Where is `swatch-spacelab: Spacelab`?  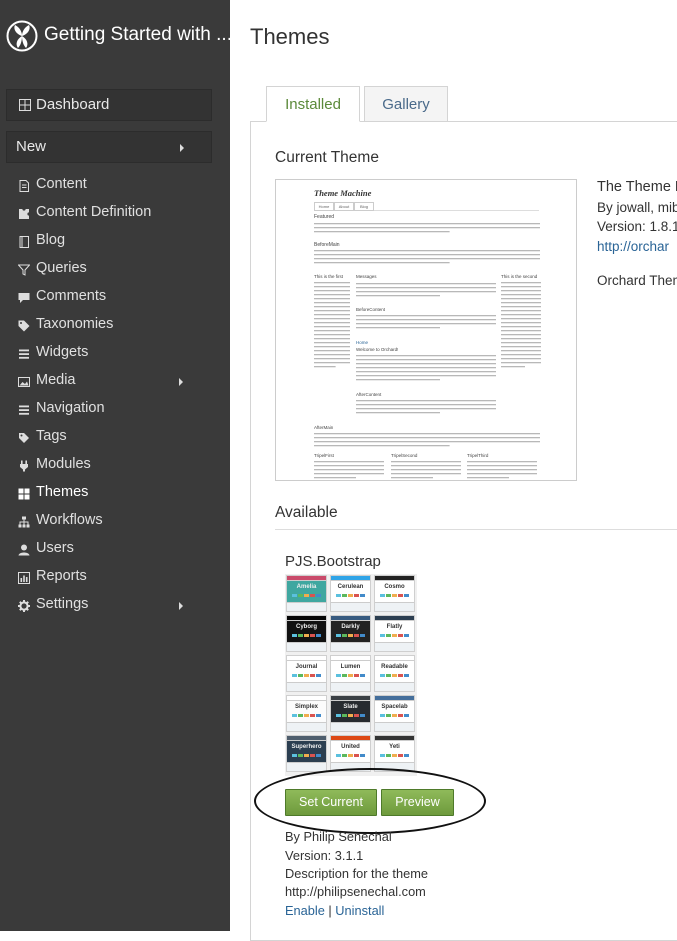 swatch-spacelab: Spacelab is located at coordinates (394, 713).